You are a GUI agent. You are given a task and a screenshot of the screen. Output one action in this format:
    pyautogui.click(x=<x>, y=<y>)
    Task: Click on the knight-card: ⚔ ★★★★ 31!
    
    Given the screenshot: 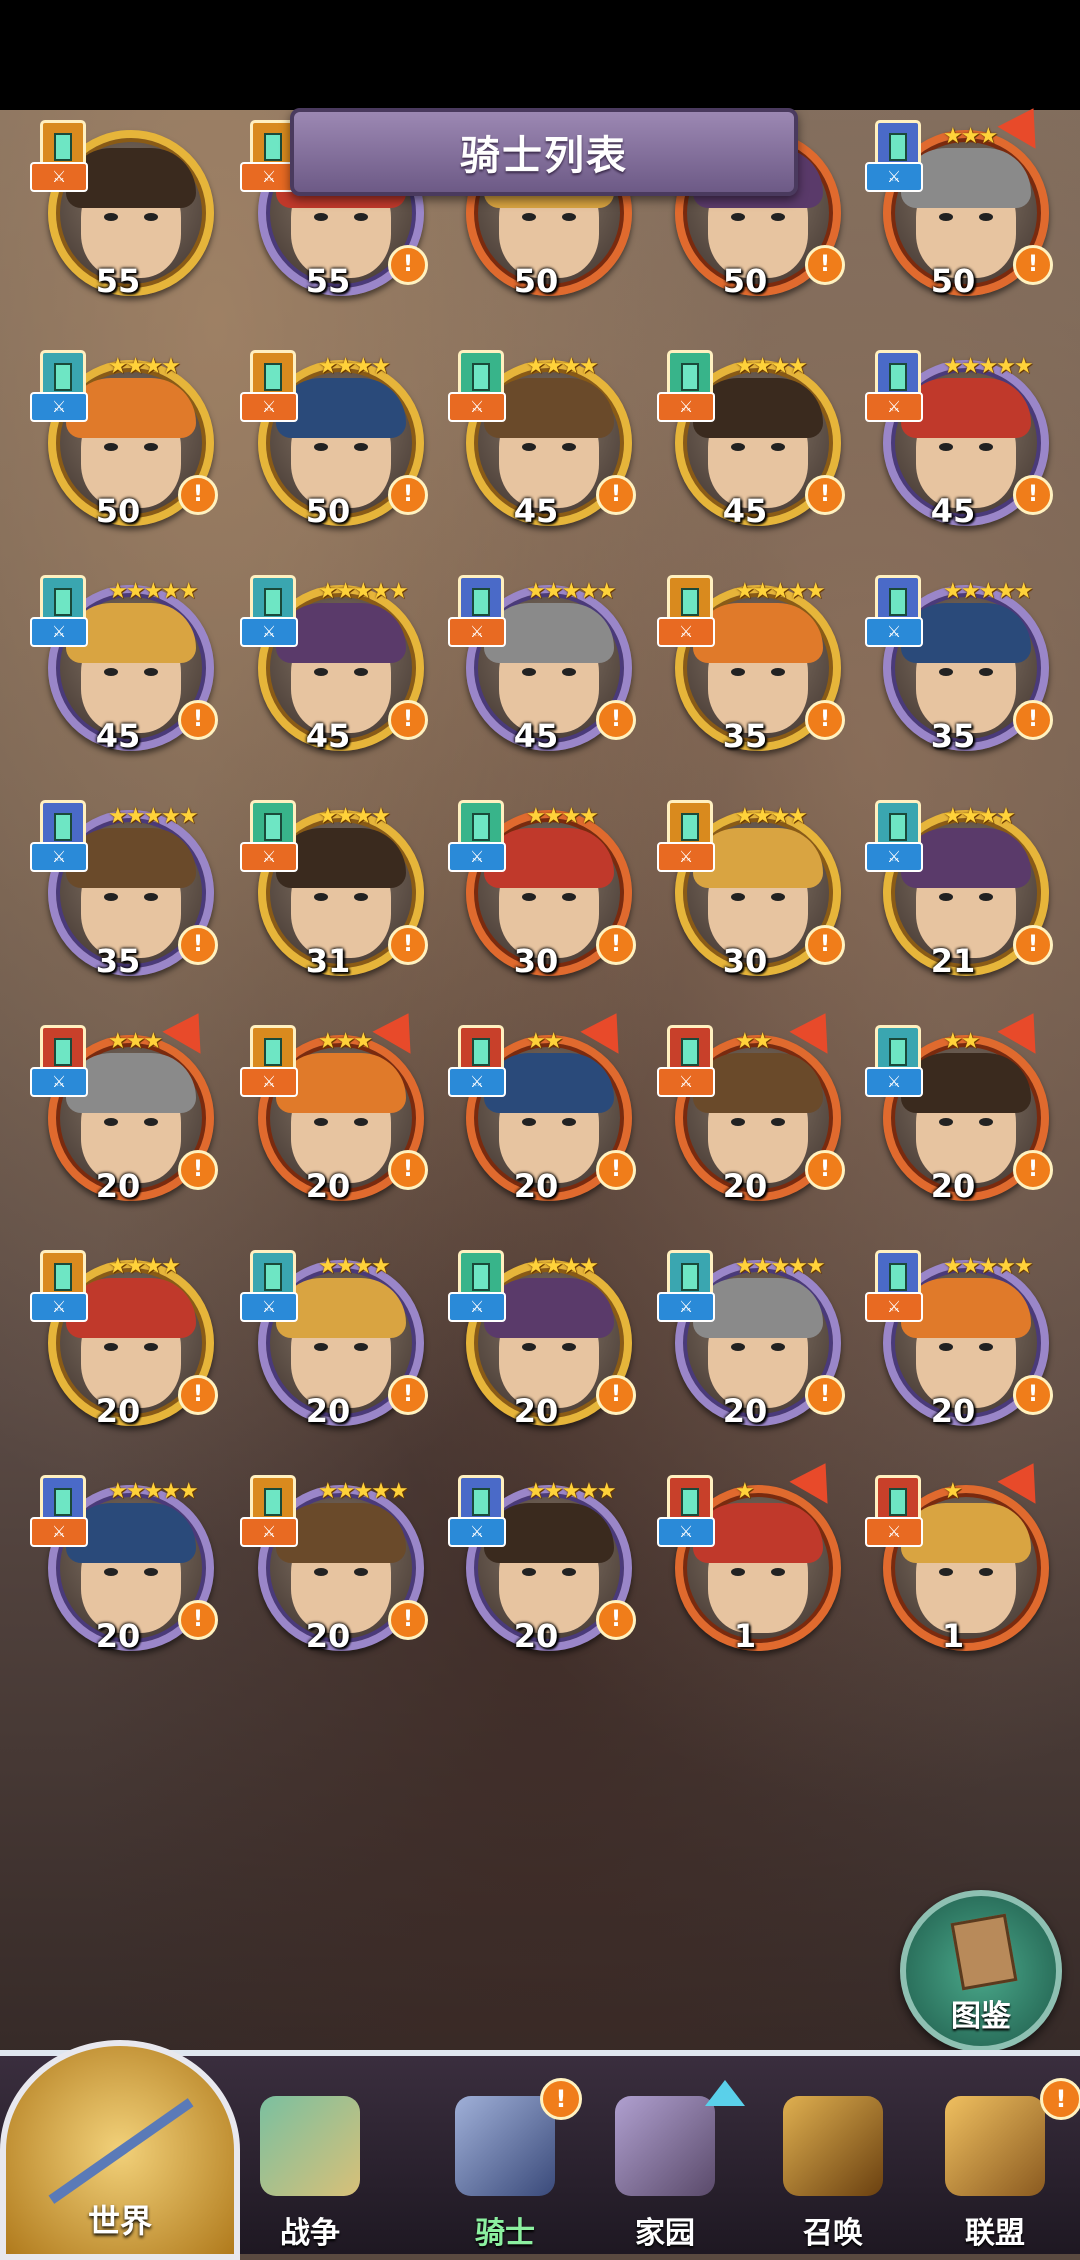 What is the action you would take?
    pyautogui.click(x=333, y=885)
    